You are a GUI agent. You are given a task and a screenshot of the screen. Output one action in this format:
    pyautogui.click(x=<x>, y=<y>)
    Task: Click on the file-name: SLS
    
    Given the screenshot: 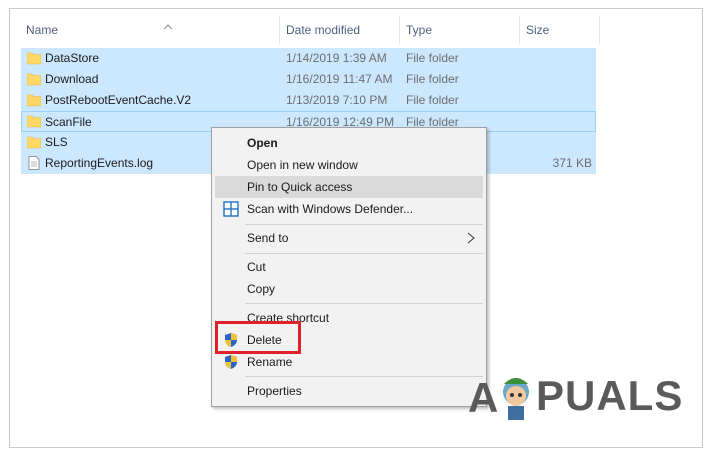 What is the action you would take?
    pyautogui.click(x=56, y=142)
    